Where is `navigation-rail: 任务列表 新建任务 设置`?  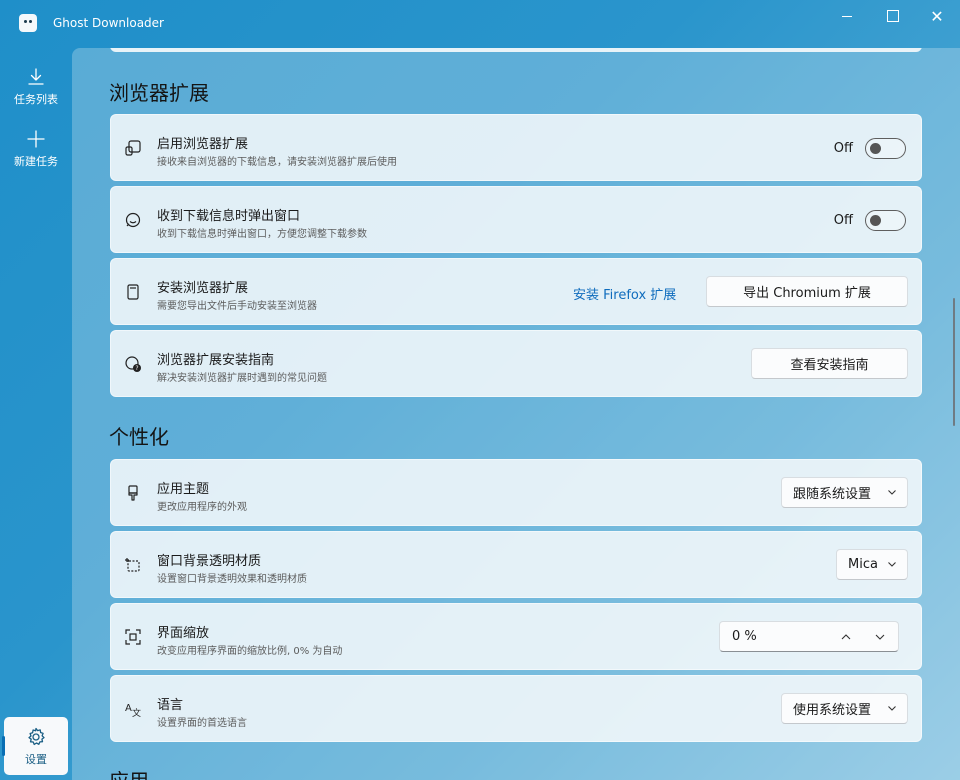
navigation-rail: 任务列表 新建任务 设置 is located at coordinates (36, 414).